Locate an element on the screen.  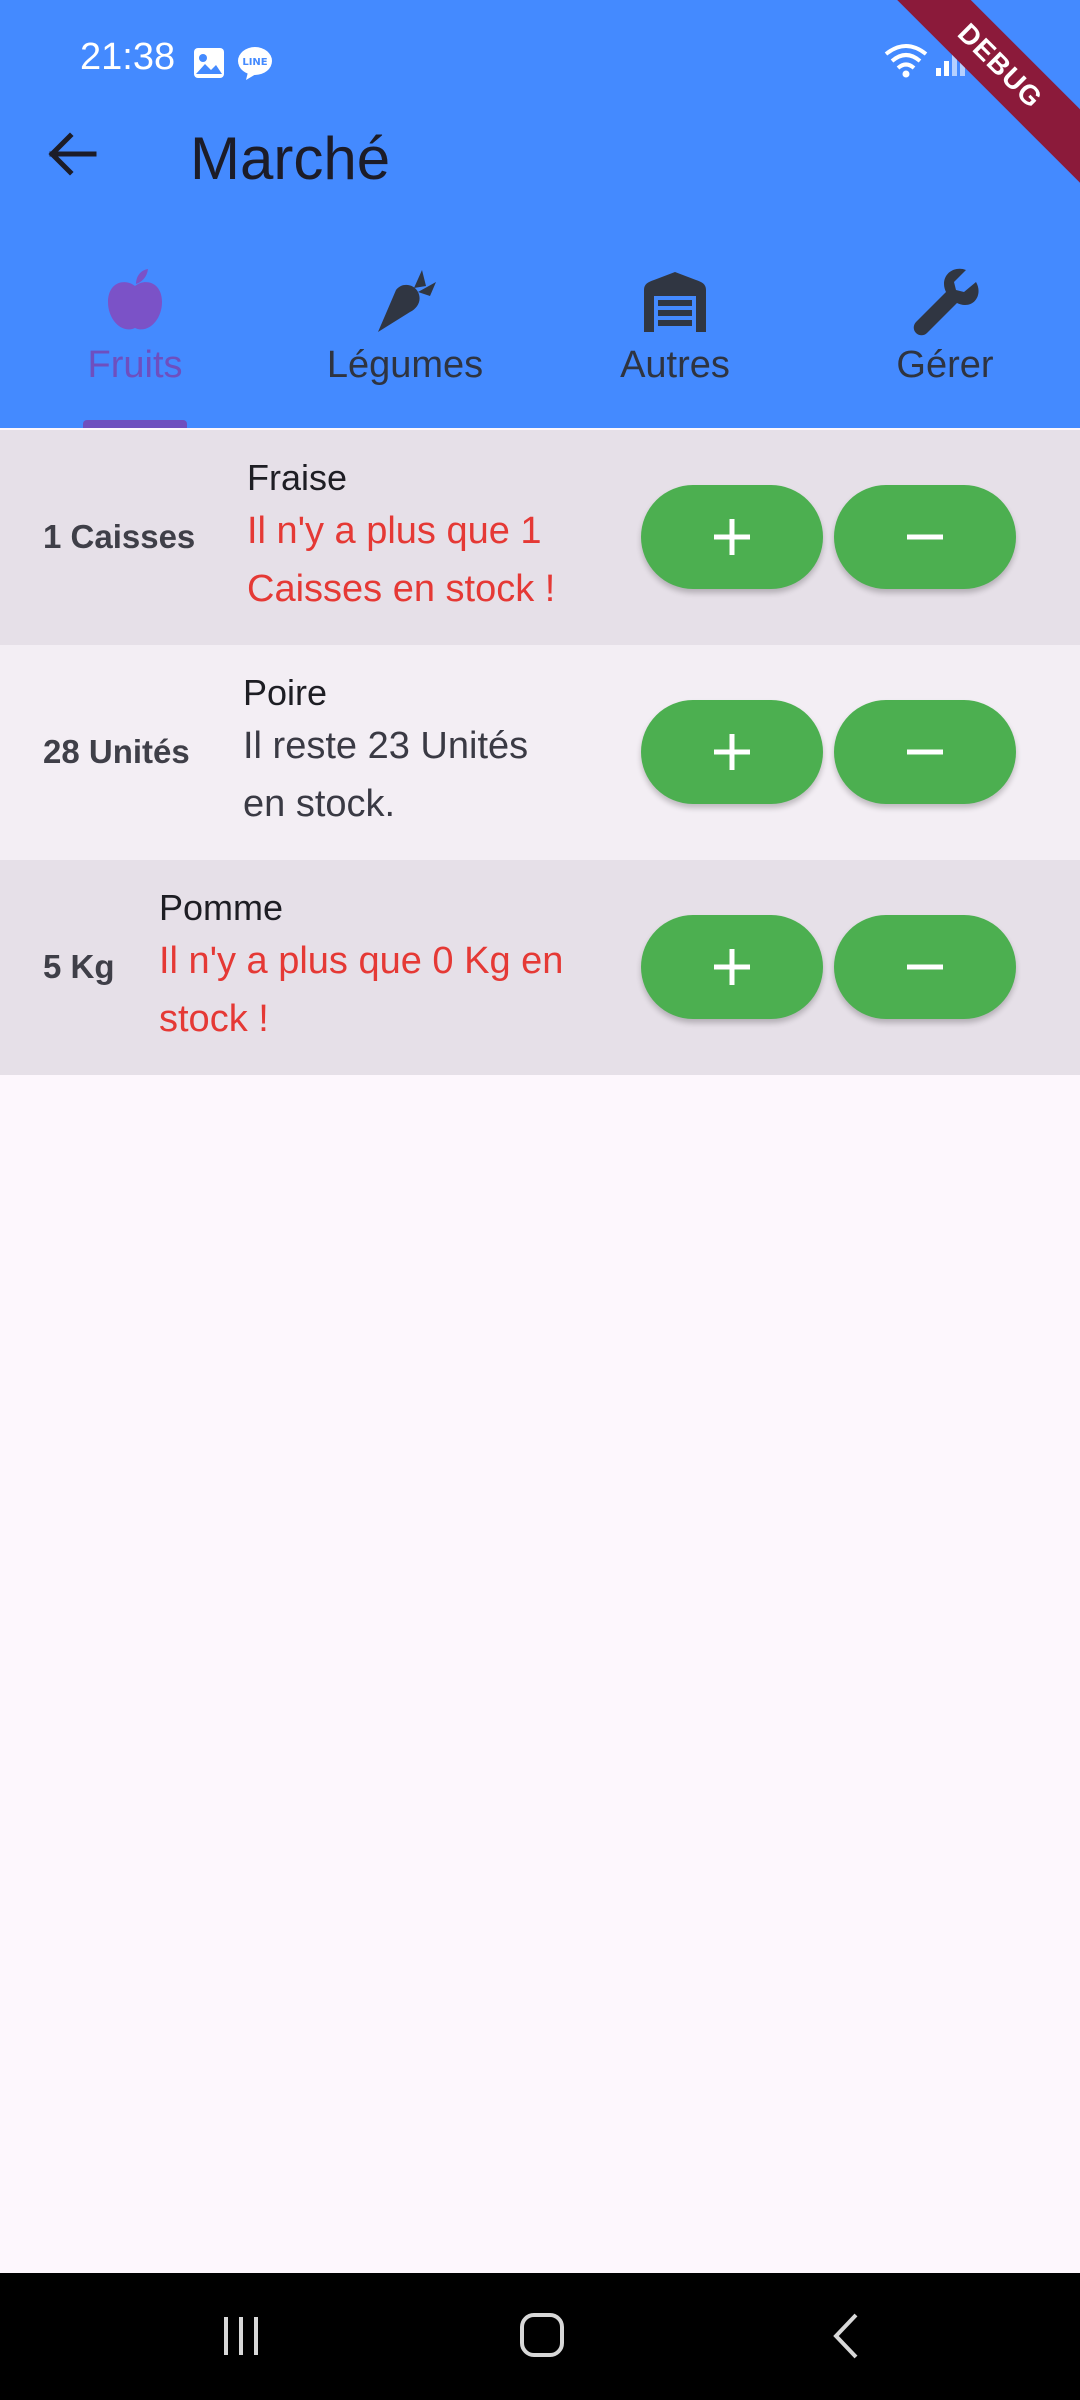
tab-label: Autres is located at coordinates (675, 365).